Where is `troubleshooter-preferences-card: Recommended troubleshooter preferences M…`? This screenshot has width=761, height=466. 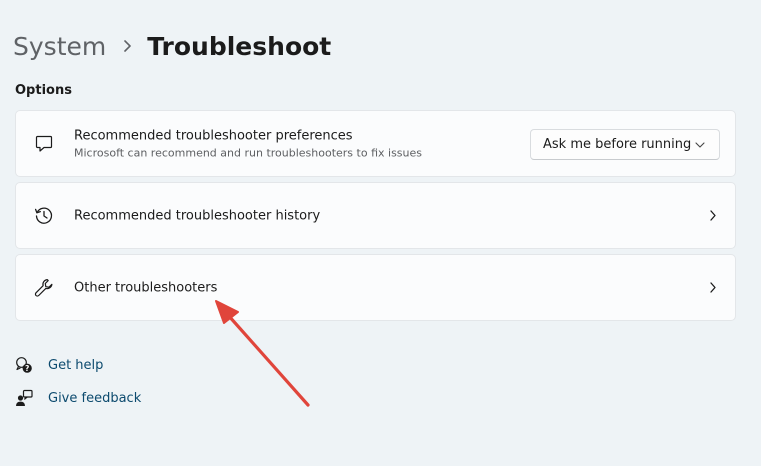
troubleshooter-preferences-card: Recommended troubleshooter preferences M… is located at coordinates (375, 143).